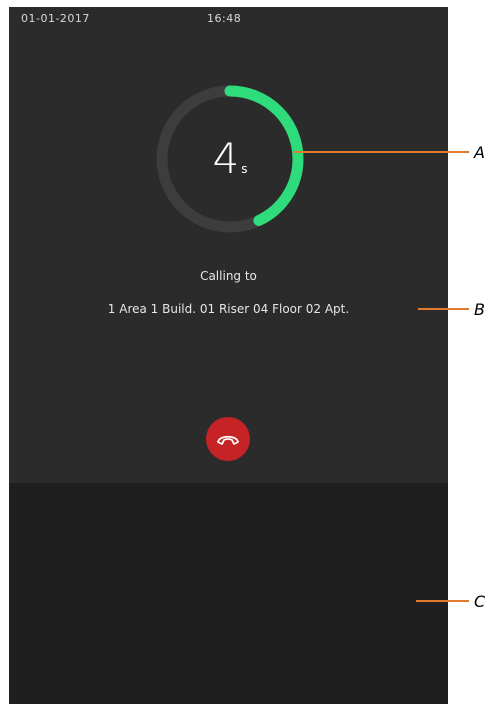 This screenshot has height=704, width=489. I want to click on calling-label: Calling to, so click(228, 276).